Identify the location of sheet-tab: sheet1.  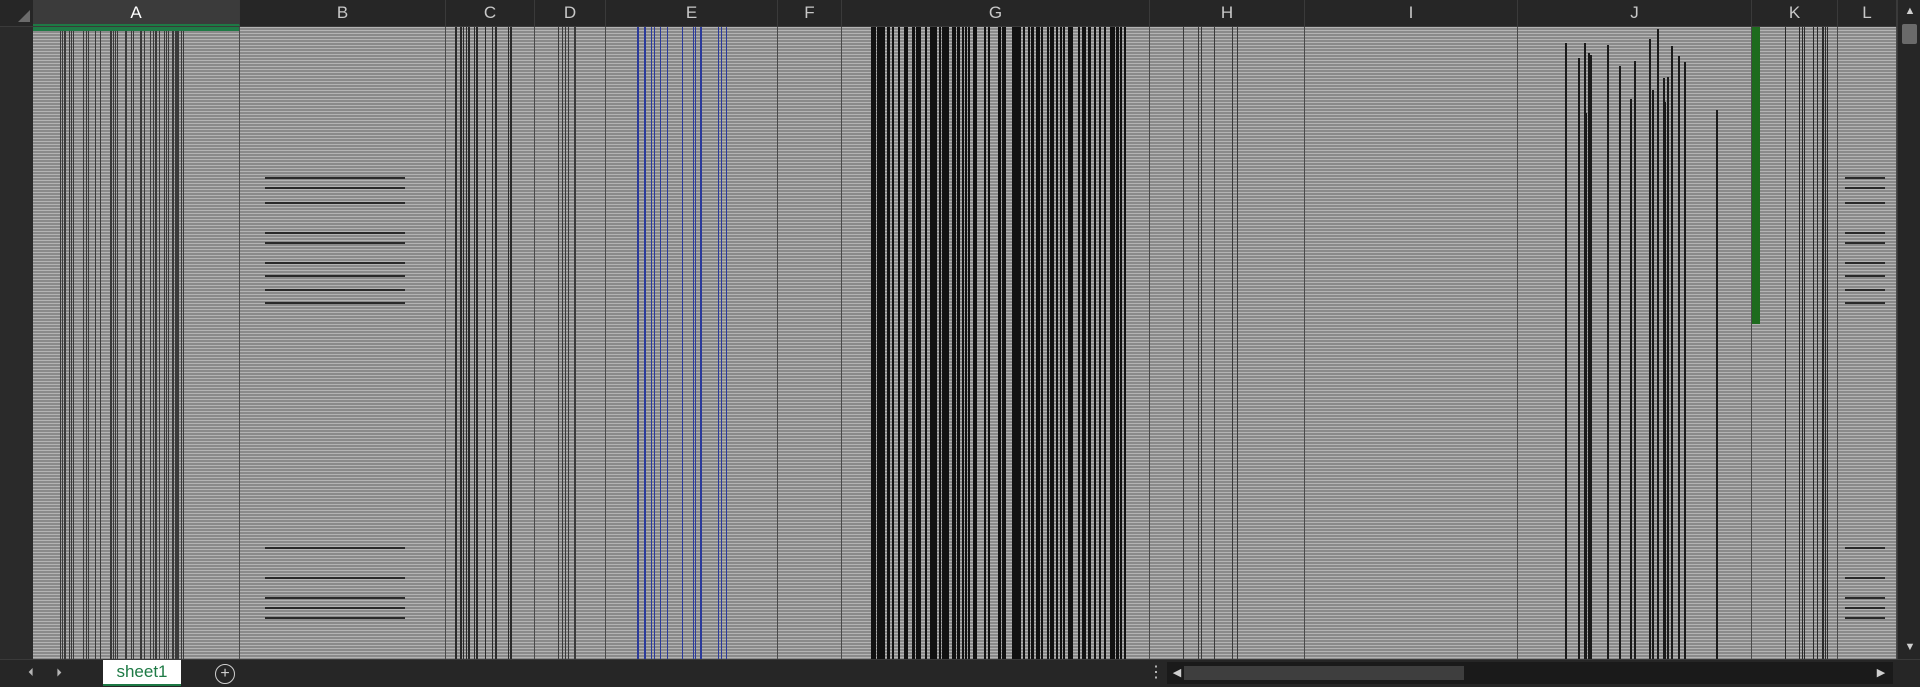
(142, 673).